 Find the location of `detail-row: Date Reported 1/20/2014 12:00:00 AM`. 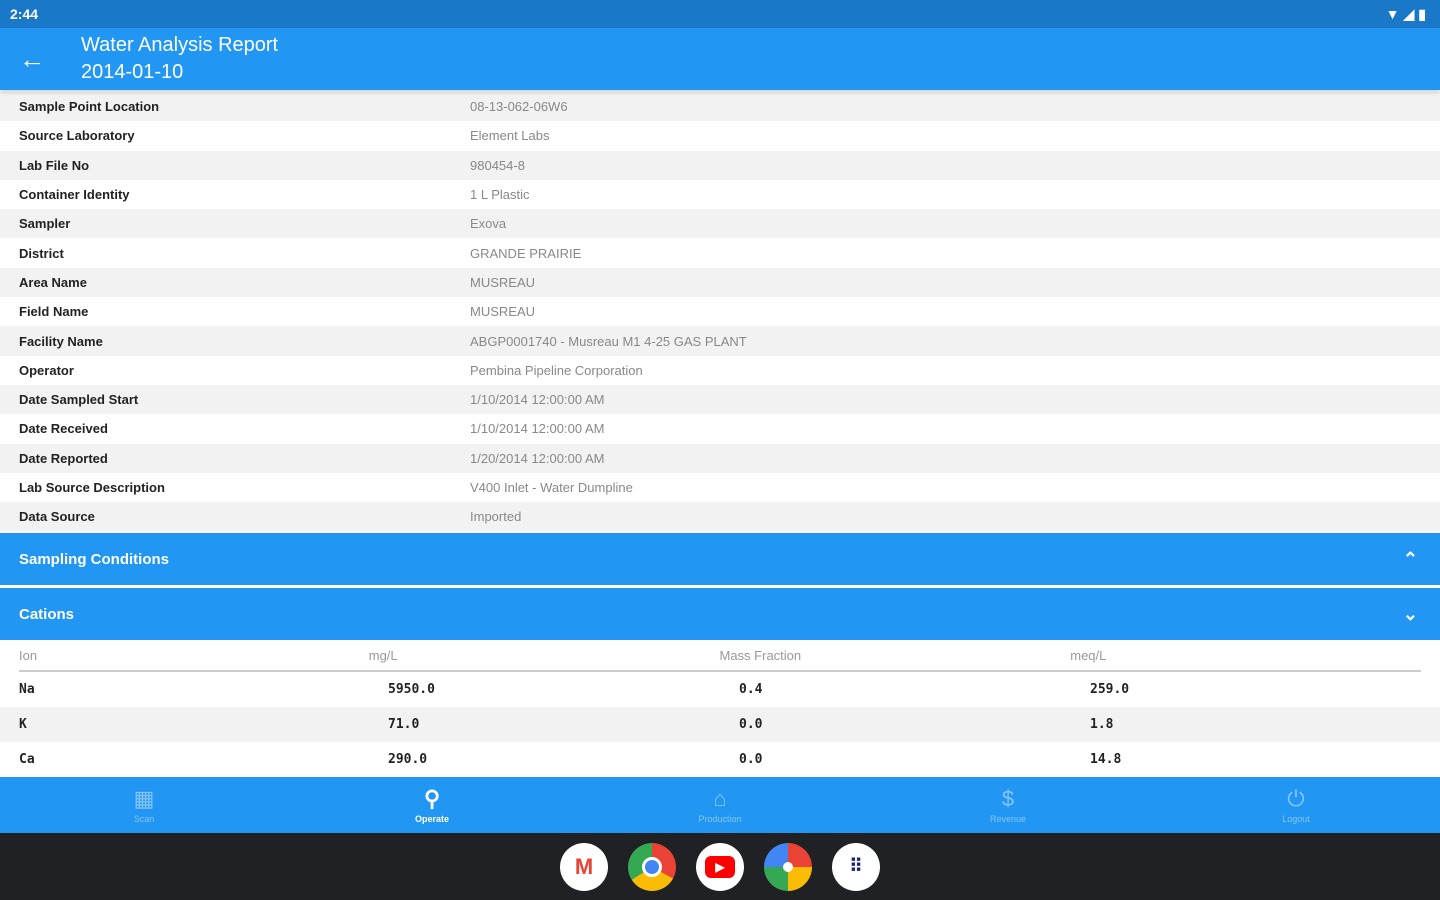

detail-row: Date Reported 1/20/2014 12:00:00 AM is located at coordinates (720, 458).